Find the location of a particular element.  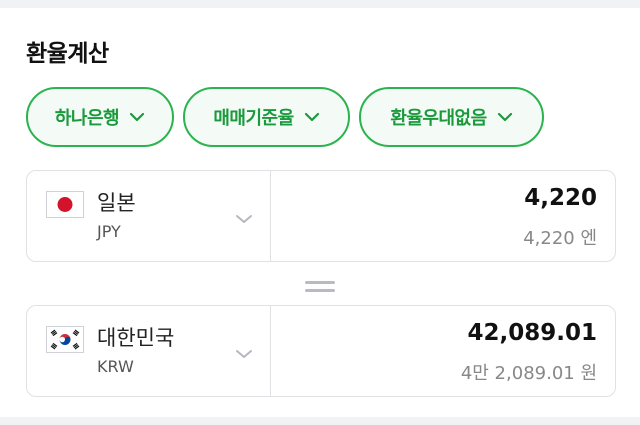

japan-flag-icon is located at coordinates (65, 204).